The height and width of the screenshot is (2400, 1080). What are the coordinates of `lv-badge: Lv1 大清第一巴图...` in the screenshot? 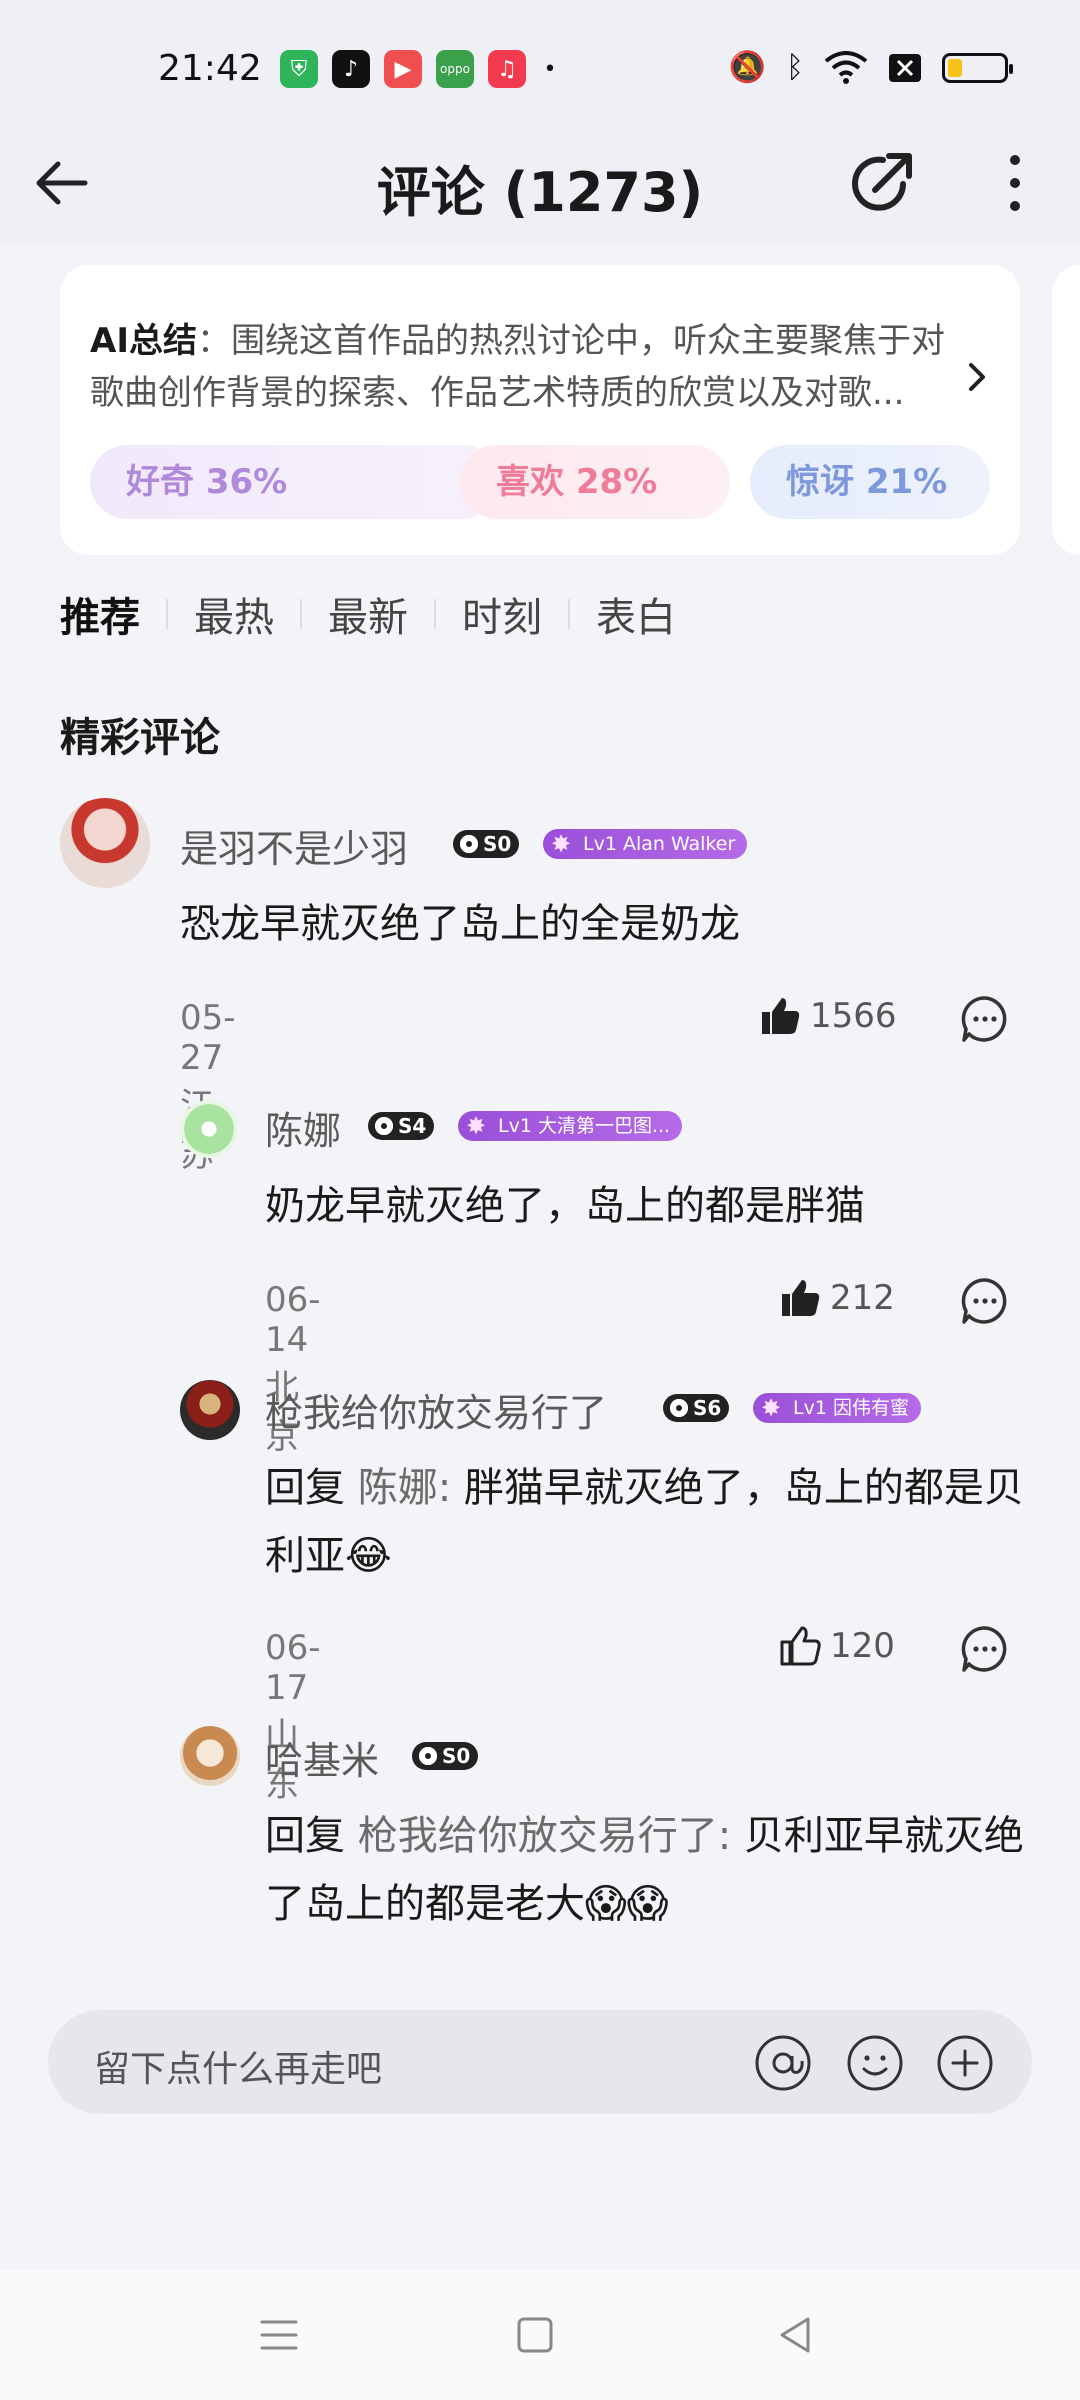 It's located at (570, 1126).